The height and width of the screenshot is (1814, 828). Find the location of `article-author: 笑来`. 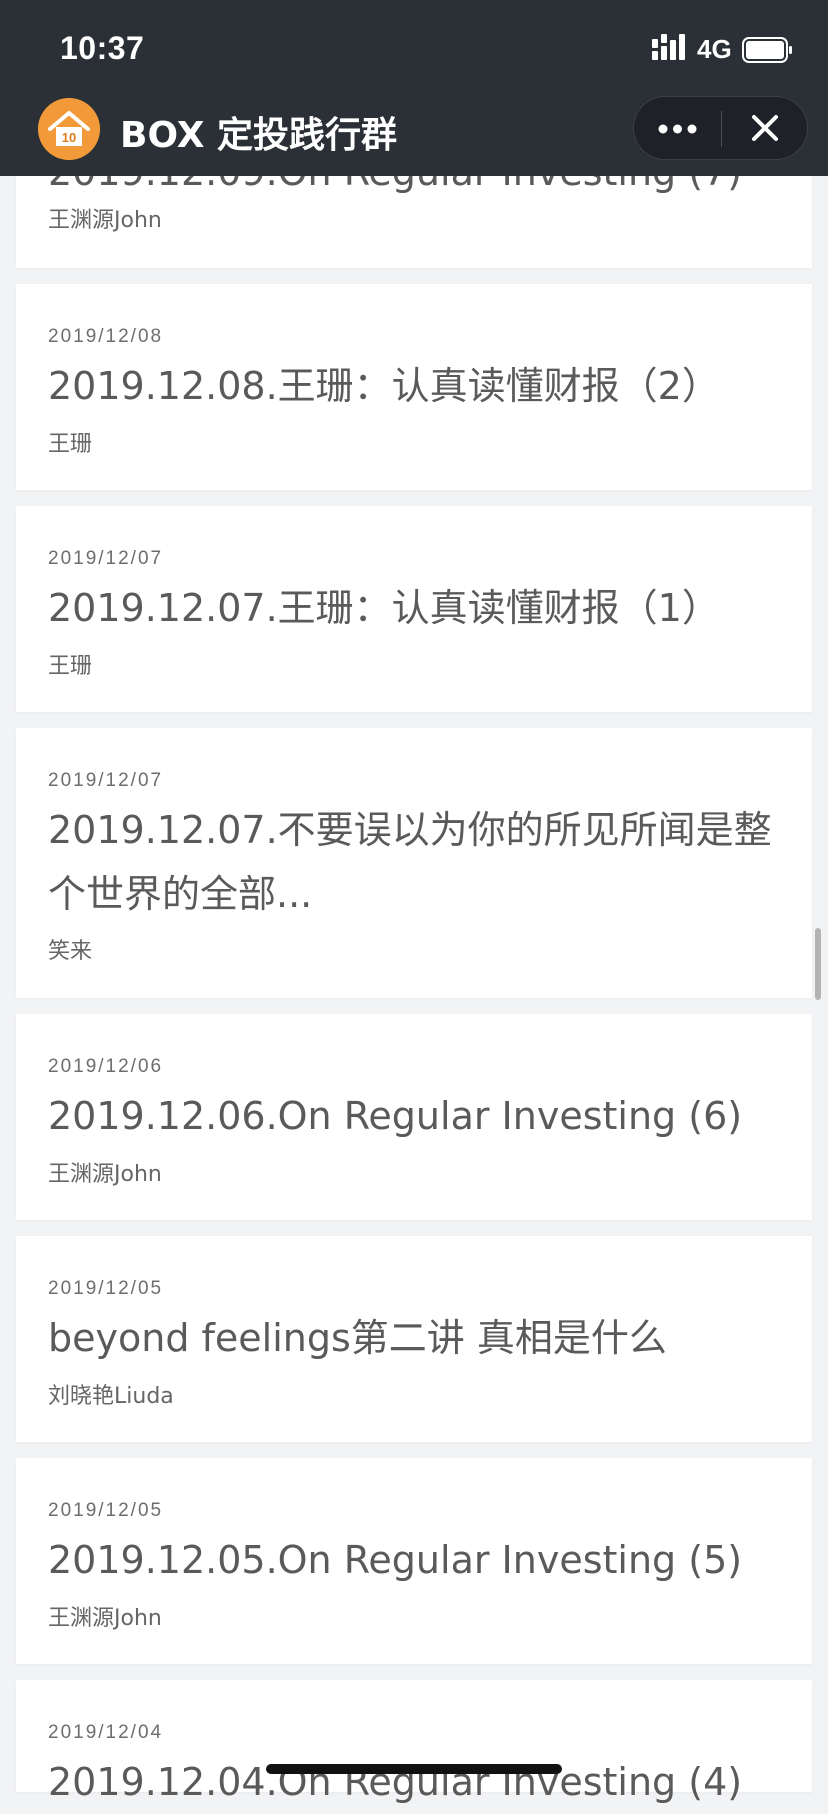

article-author: 笑来 is located at coordinates (70, 951).